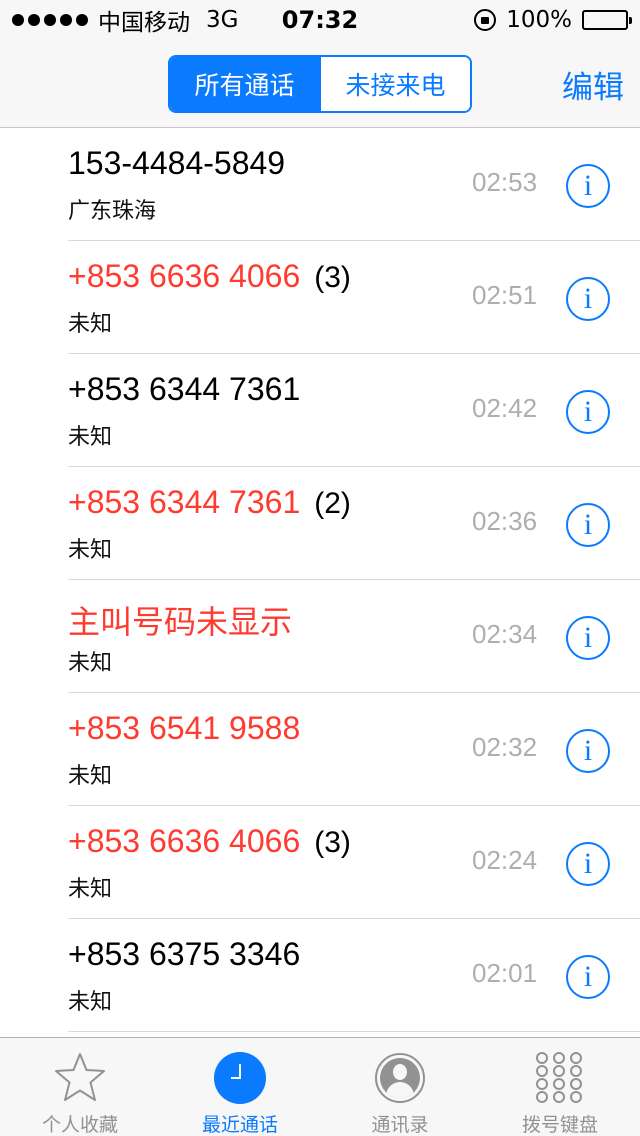  Describe the element at coordinates (394, 84) in the screenshot. I see `segment-missed-calls: 未接来电` at that location.